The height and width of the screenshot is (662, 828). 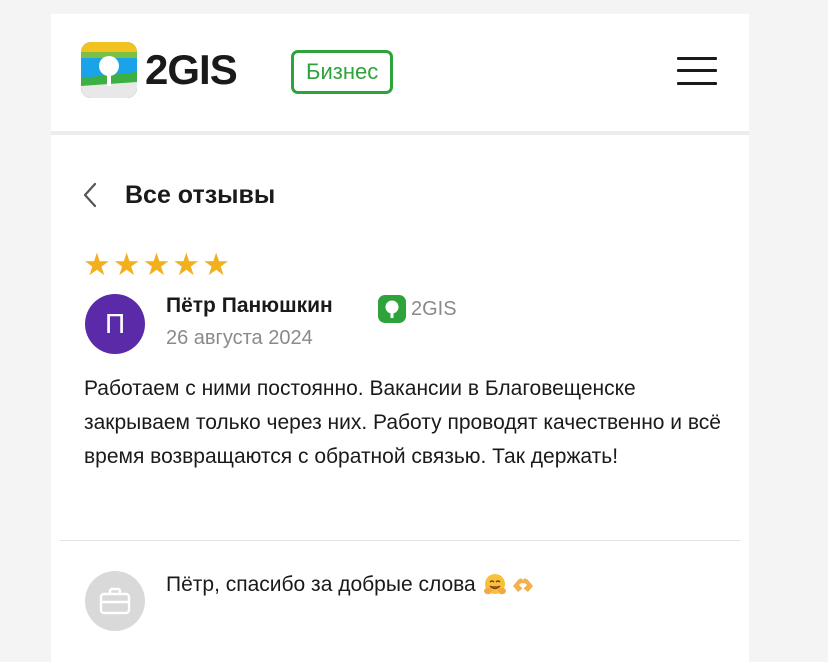 What do you see at coordinates (342, 72) in the screenshot?
I see `business-badge: Бизнес` at bounding box center [342, 72].